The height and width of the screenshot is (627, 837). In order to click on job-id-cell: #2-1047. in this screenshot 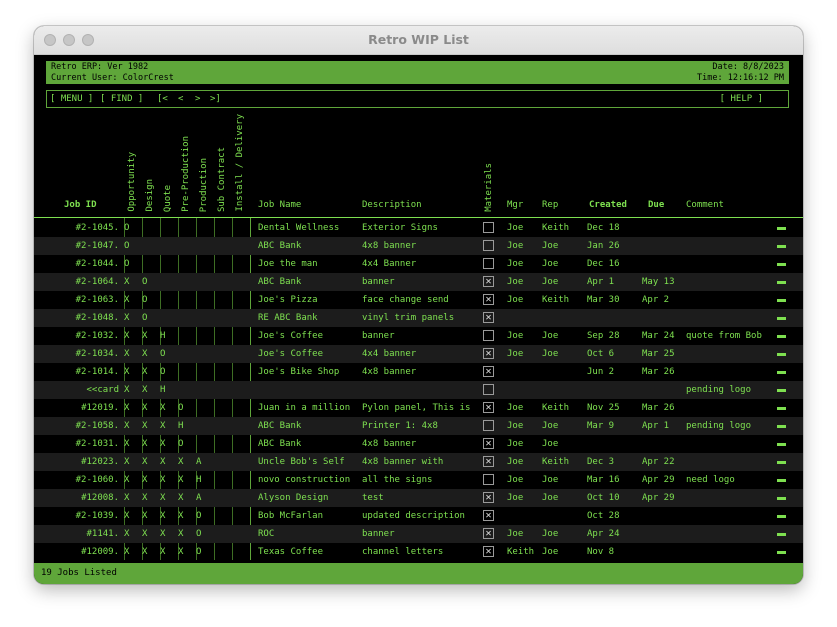, I will do `click(97, 246)`.